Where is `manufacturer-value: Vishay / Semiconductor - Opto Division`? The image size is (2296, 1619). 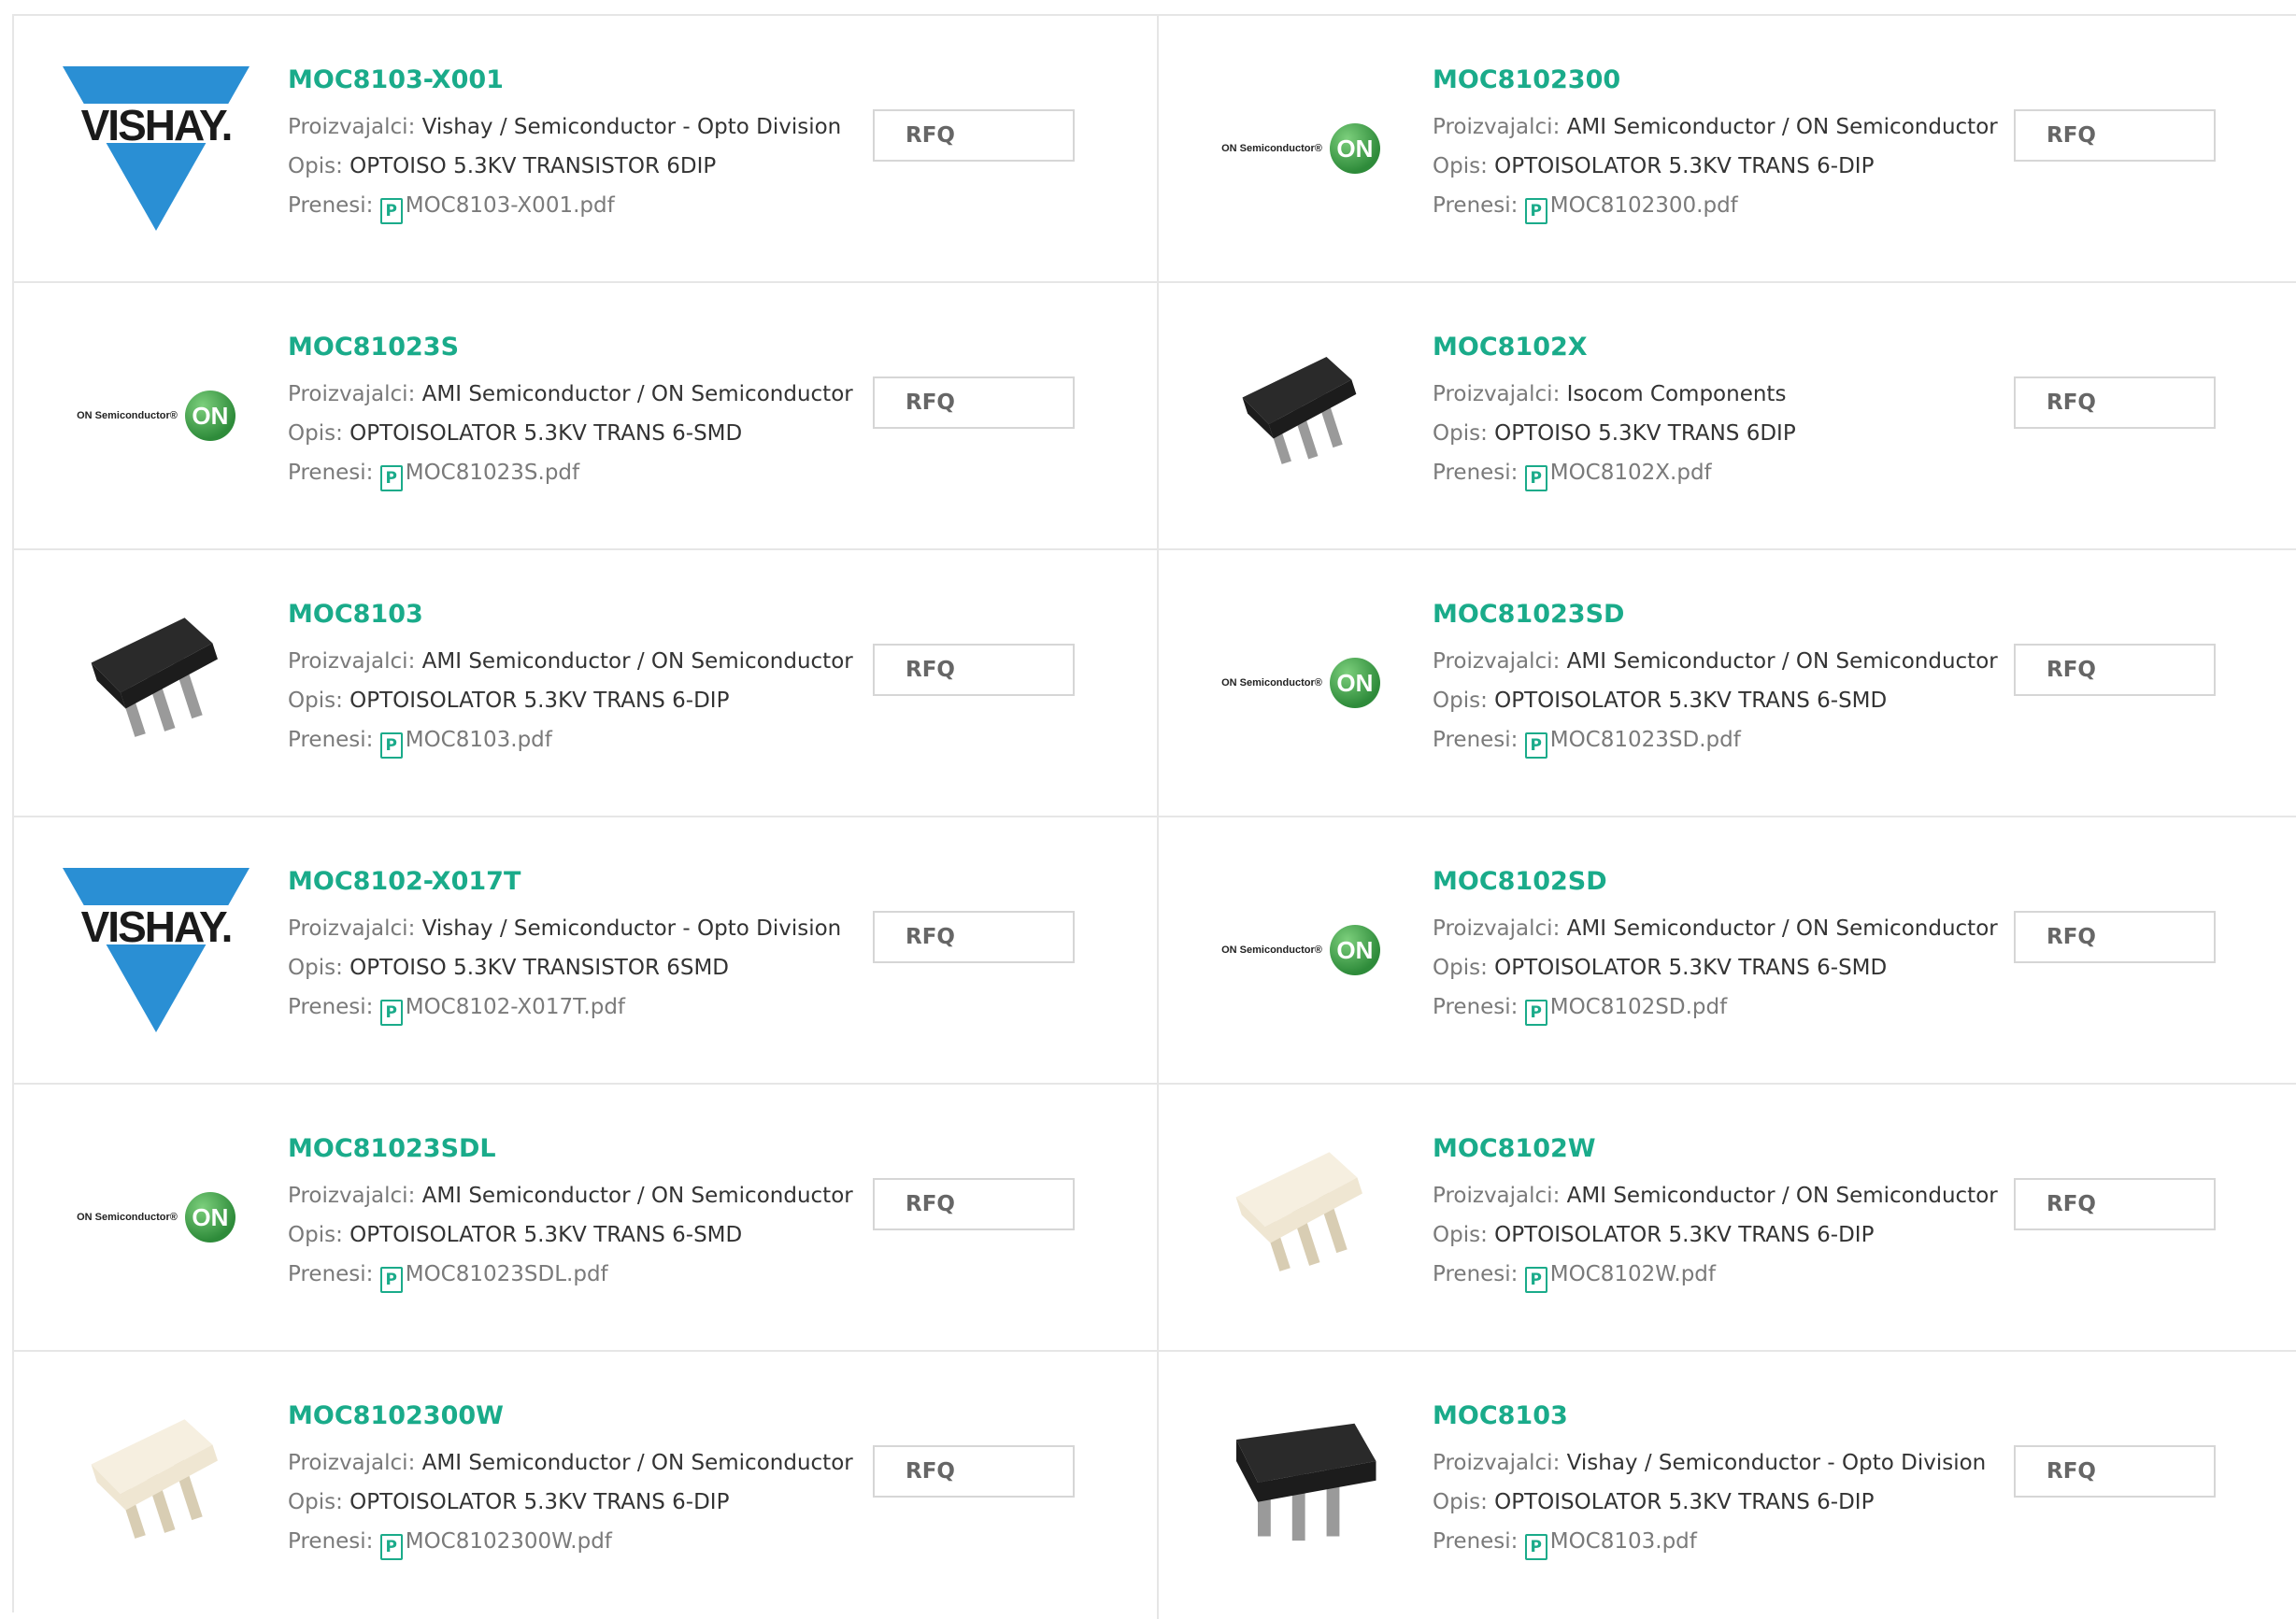
manufacturer-value: Vishay / Semiconductor - Opto Division is located at coordinates (1776, 1463).